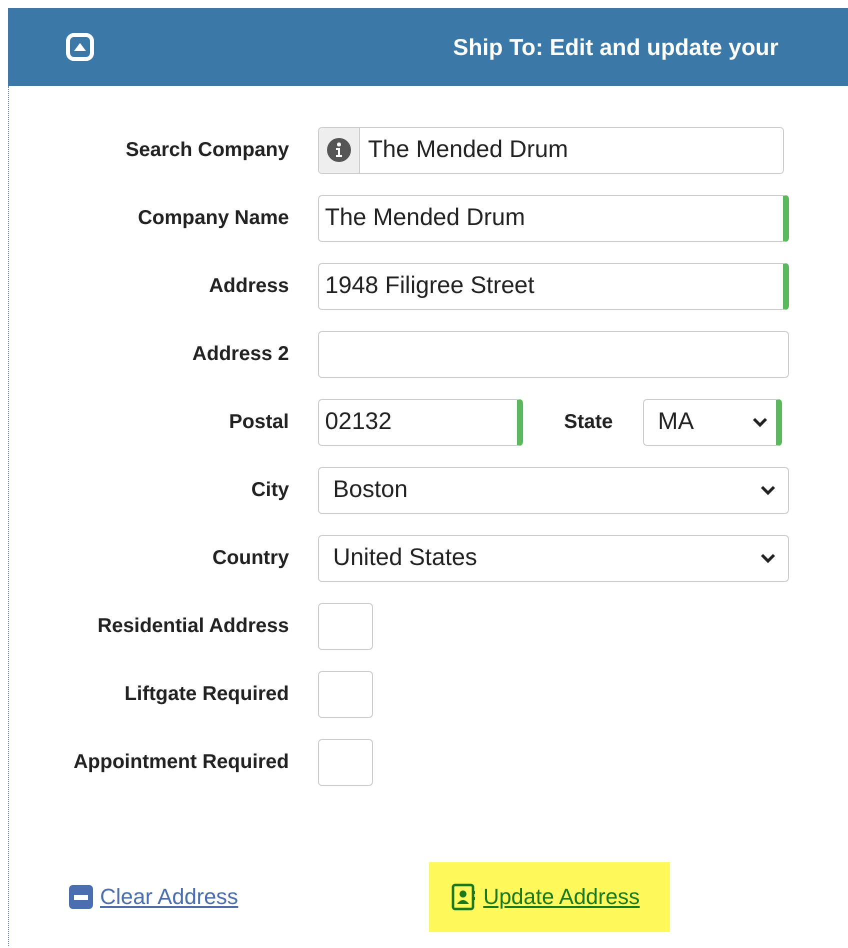 This screenshot has height=948, width=848. Describe the element at coordinates (553, 354) in the screenshot. I see `input-field` at that location.